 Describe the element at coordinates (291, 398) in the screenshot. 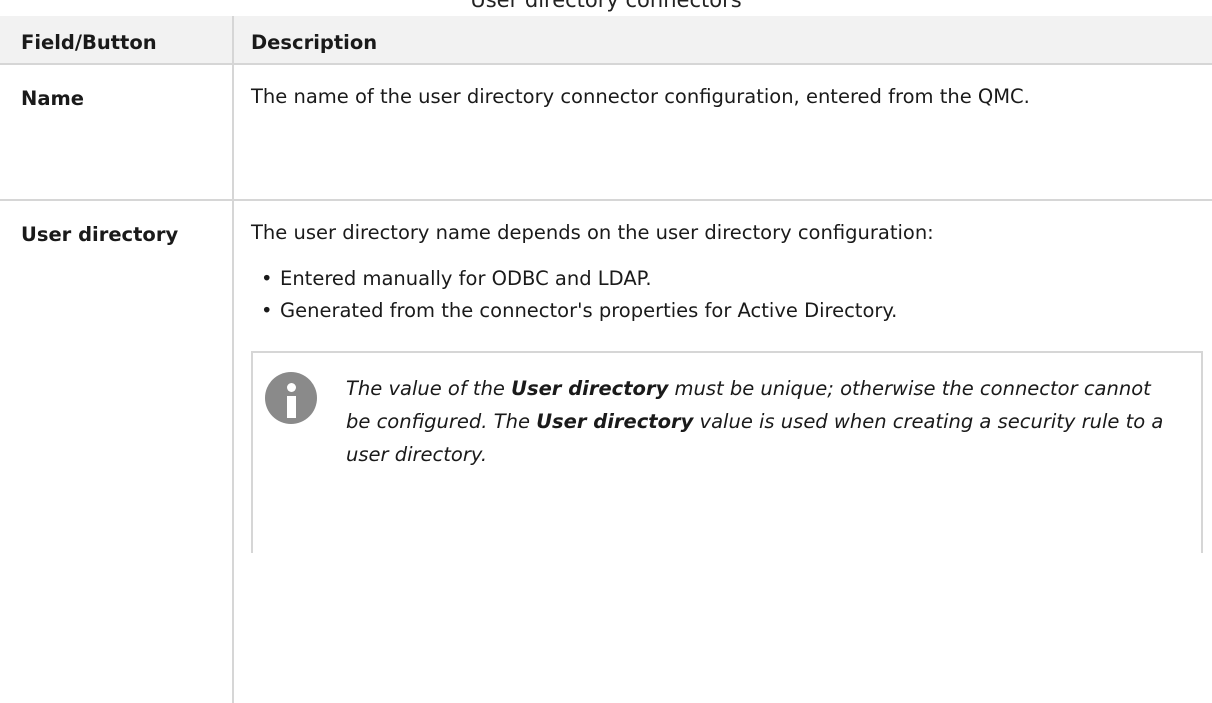

I see `info-icon` at that location.